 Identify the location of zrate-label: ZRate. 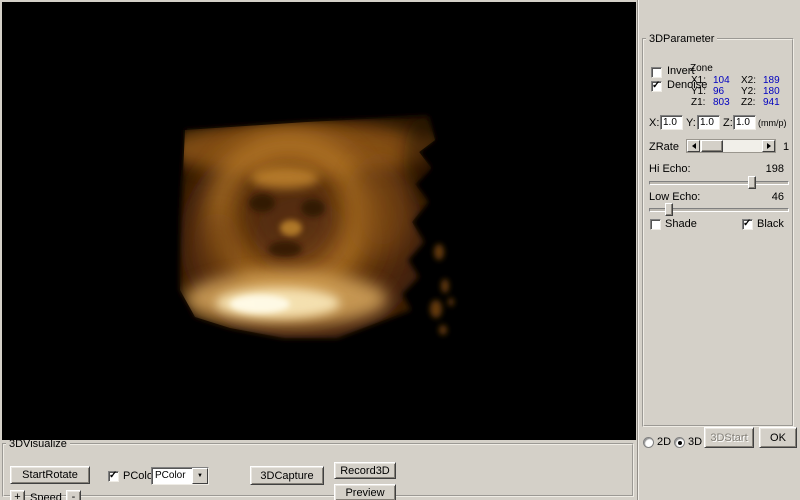
(664, 147).